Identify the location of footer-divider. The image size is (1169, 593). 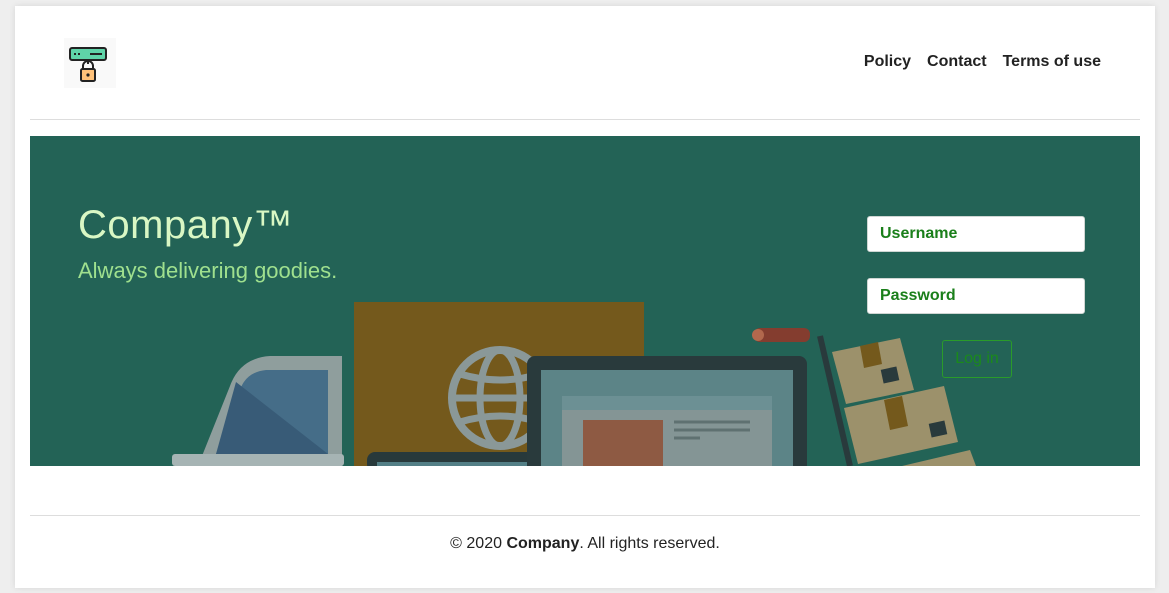
(585, 515).